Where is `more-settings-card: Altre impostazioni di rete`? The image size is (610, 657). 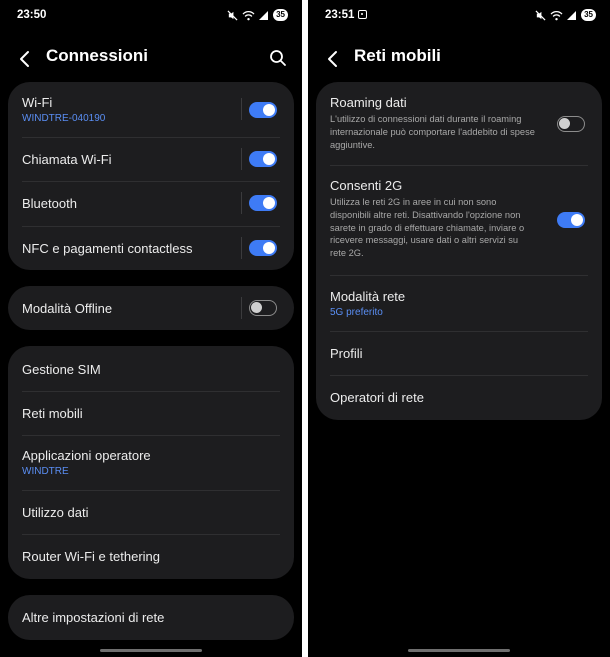 more-settings-card: Altre impostazioni di rete is located at coordinates (151, 617).